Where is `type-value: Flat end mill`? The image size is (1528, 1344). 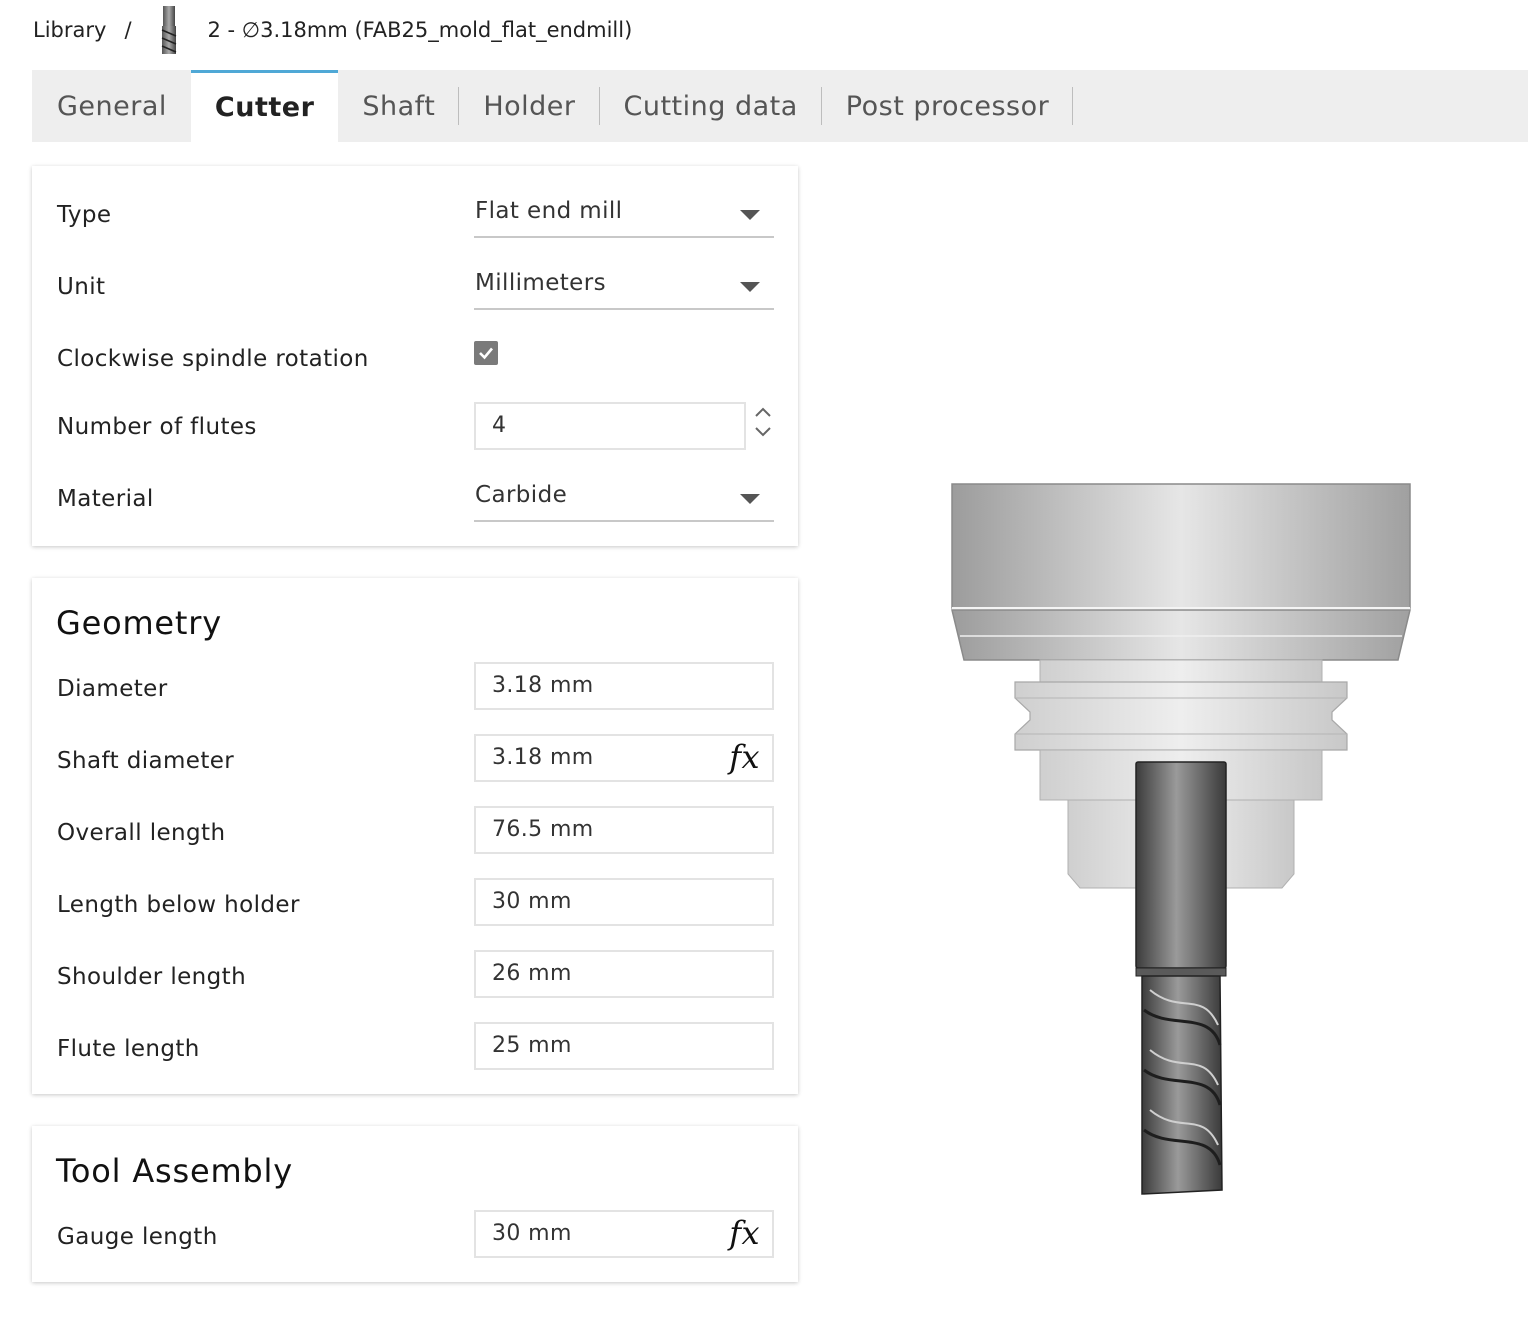
type-value: Flat end mill is located at coordinates (549, 211).